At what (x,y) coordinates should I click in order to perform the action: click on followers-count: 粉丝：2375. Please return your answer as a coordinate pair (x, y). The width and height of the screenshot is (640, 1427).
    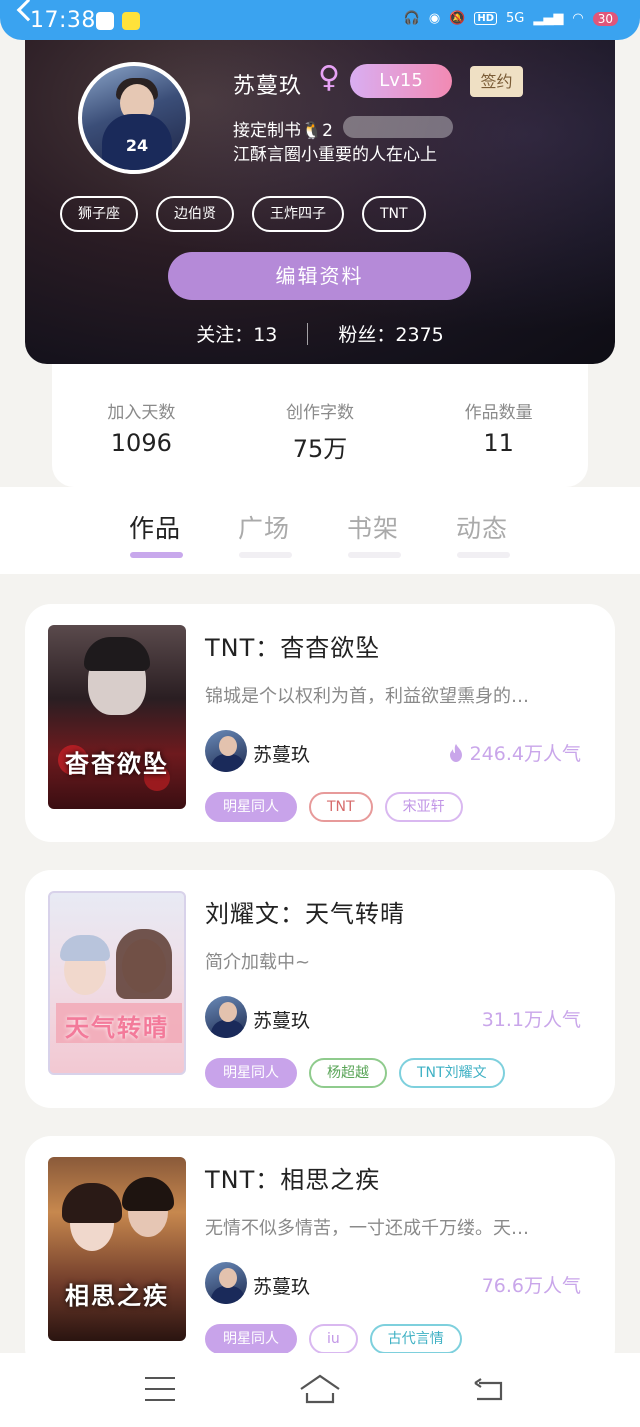
    Looking at the image, I should click on (390, 333).